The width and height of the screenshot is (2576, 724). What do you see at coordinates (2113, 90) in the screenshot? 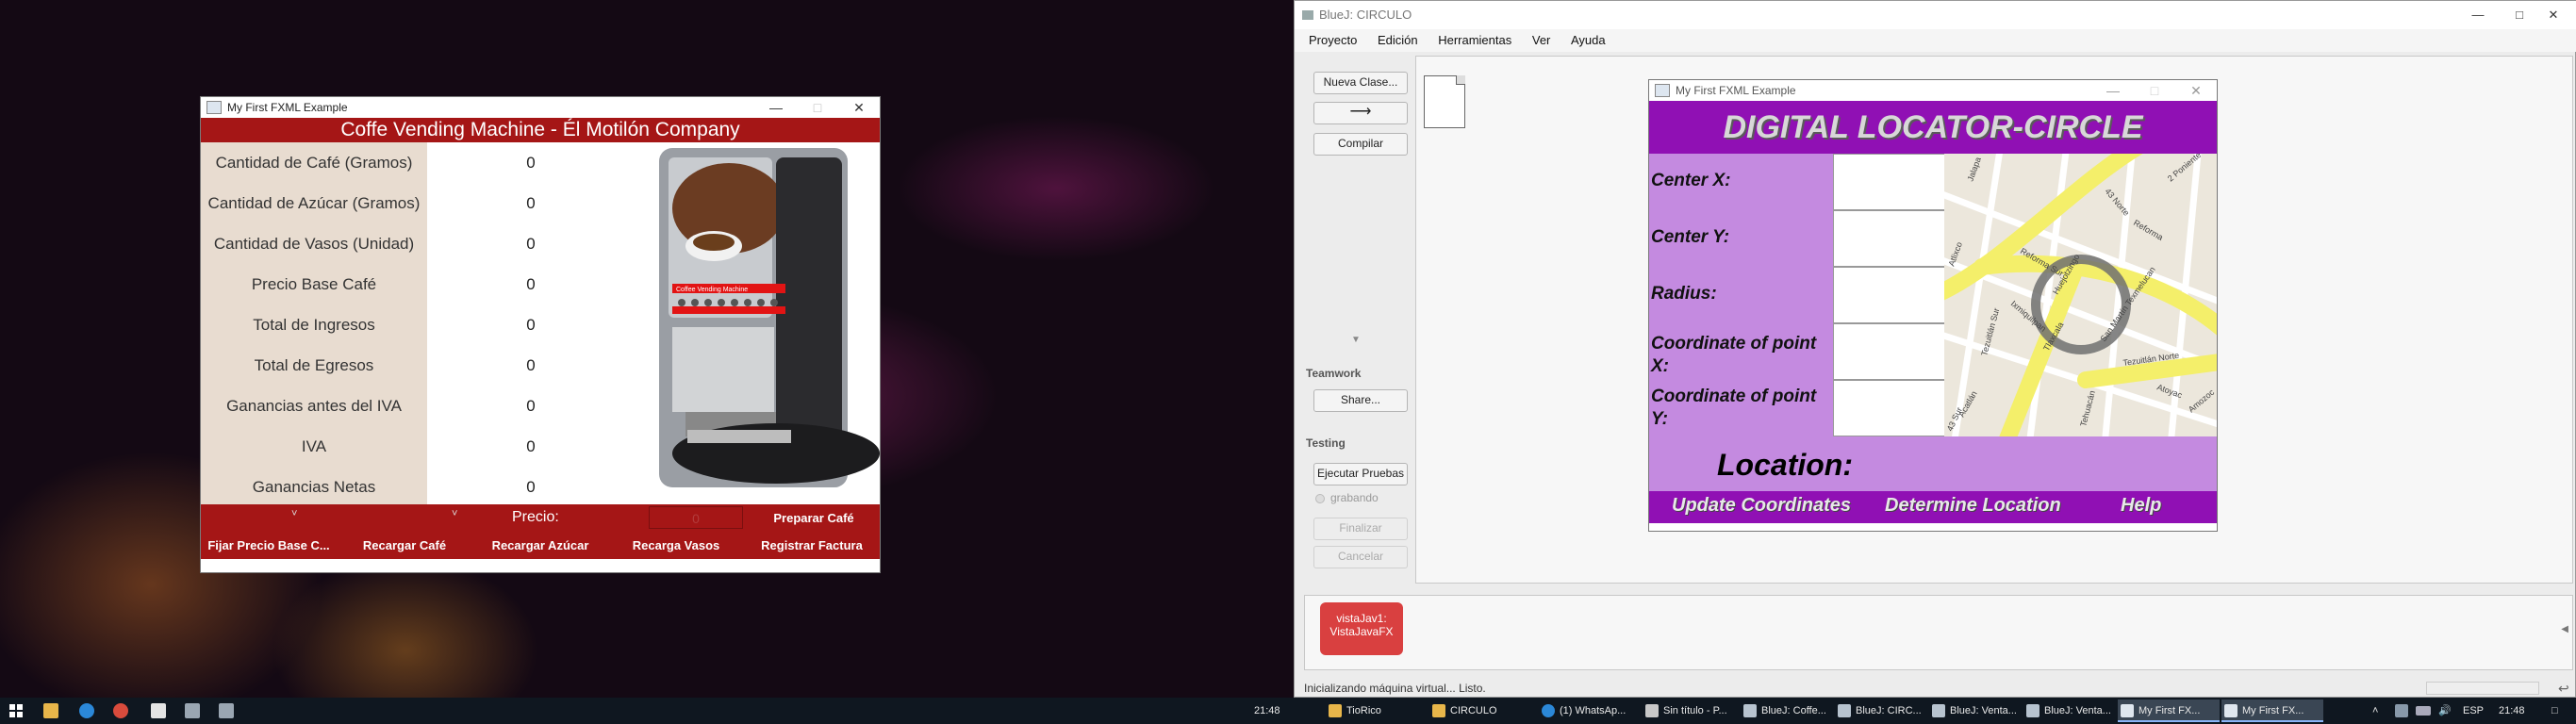
I see `locator-minimize-icon: —` at bounding box center [2113, 90].